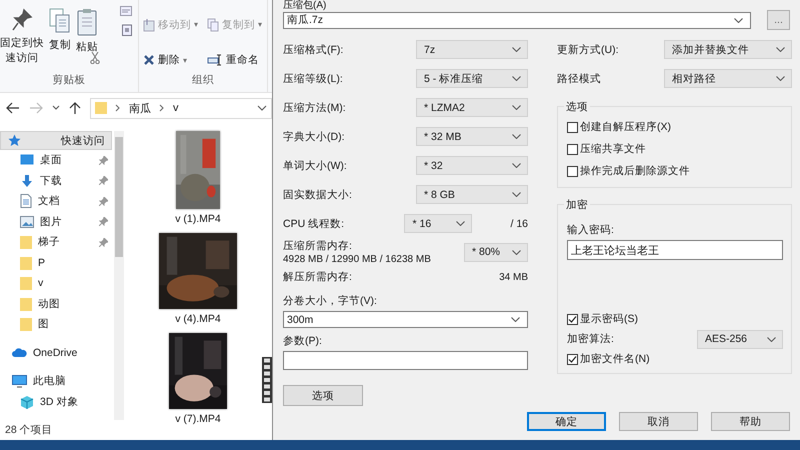 Image resolution: width=800 pixels, height=450 pixels. I want to click on group-label: 组织, so click(203, 80).